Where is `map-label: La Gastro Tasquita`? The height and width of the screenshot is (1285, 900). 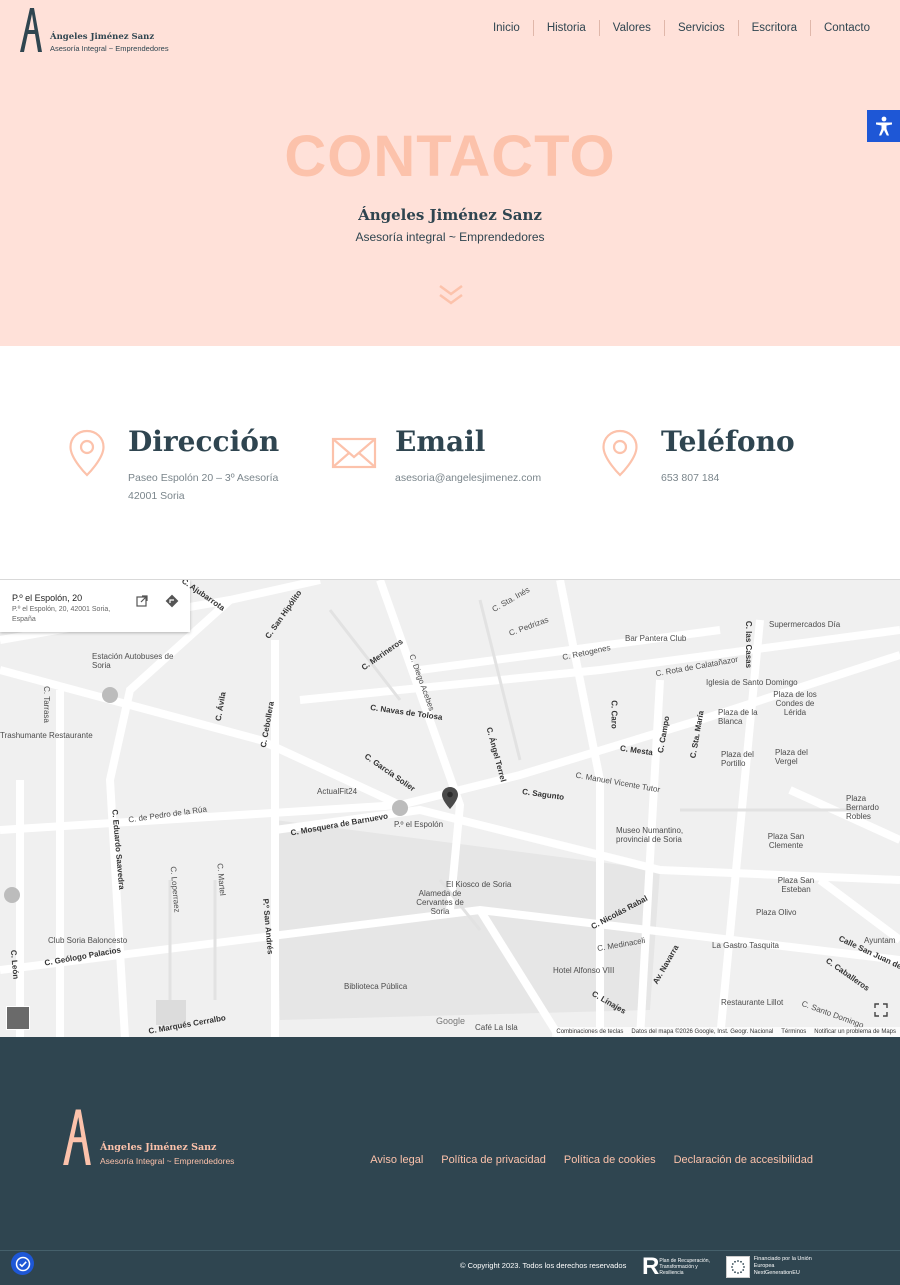
map-label: La Gastro Tasquita is located at coordinates (746, 945).